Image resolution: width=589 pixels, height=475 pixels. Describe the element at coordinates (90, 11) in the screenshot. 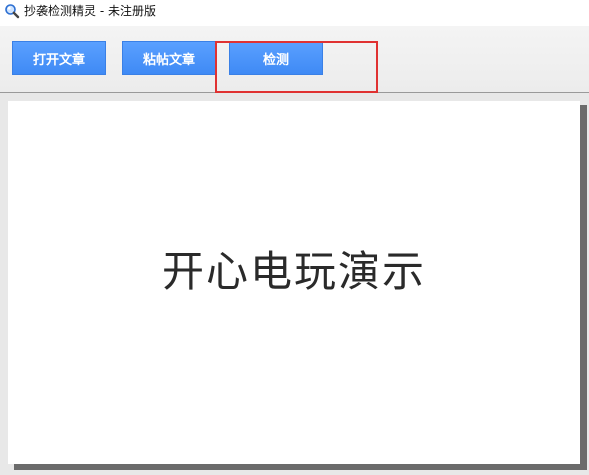

I see `window-title: 抄袭检测精灵 - 未注册版` at that location.